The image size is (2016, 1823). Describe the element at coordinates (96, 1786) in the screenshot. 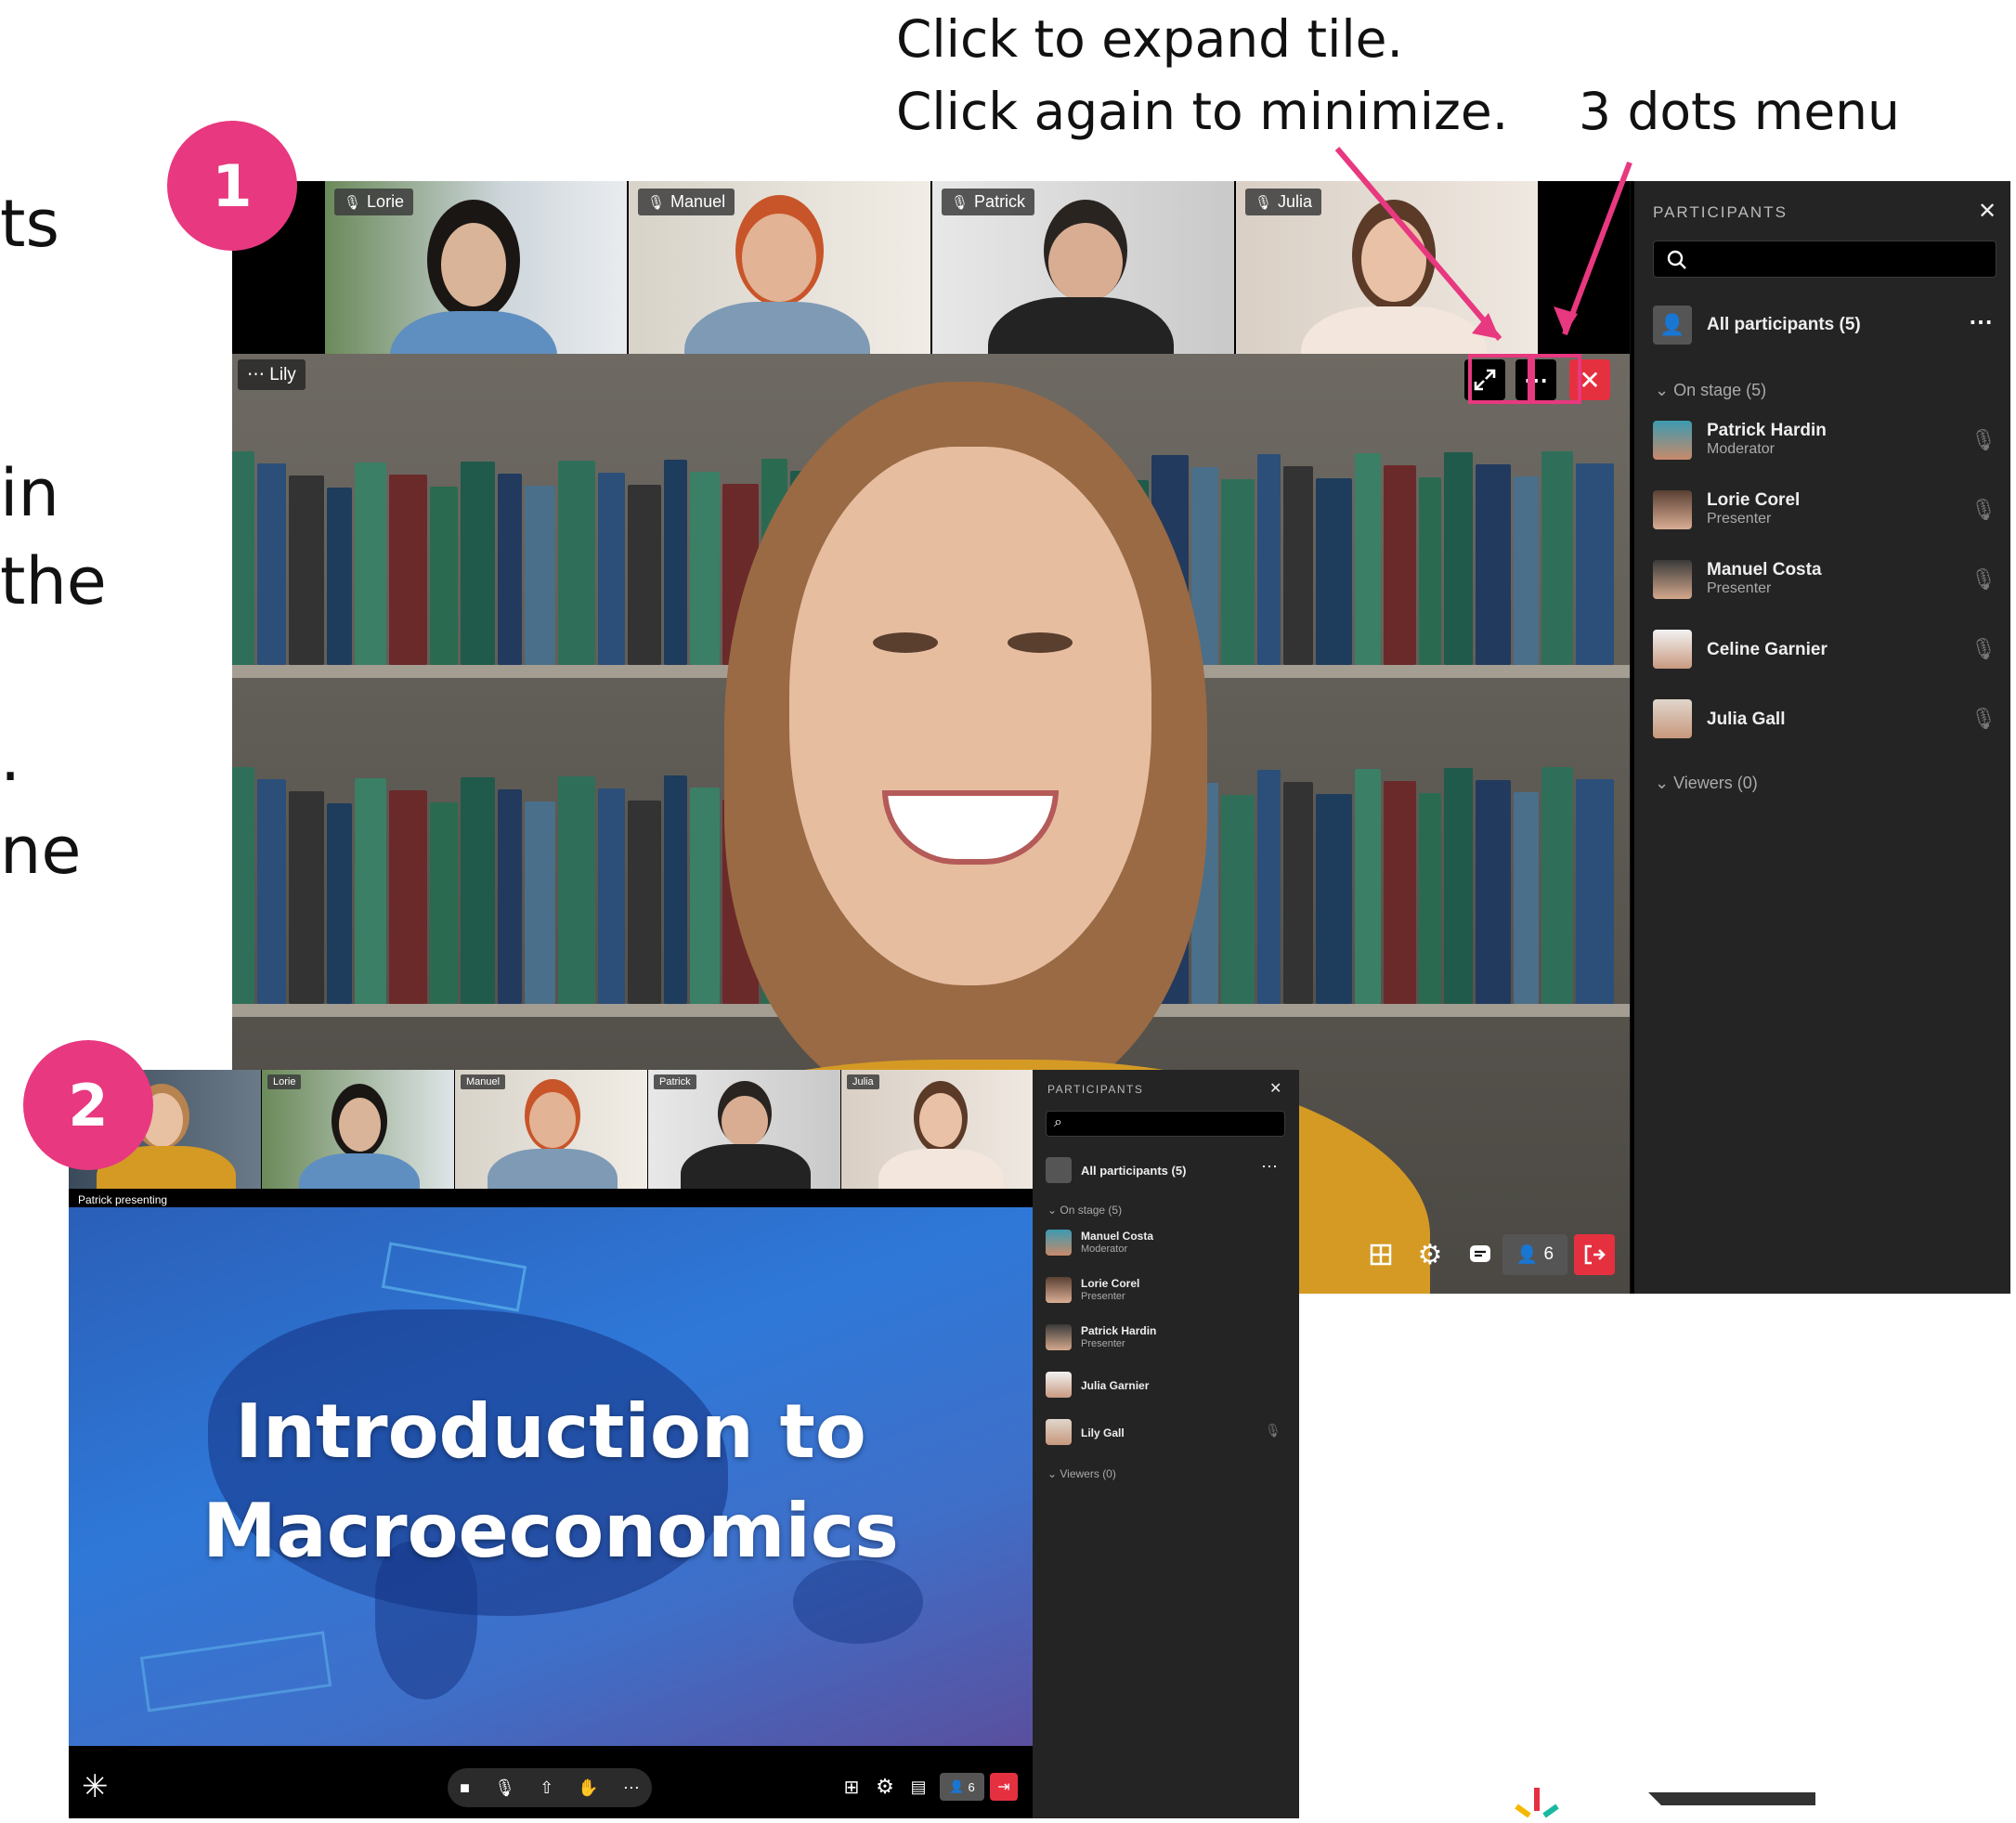

I see `app-logo-icon: ✳` at that location.